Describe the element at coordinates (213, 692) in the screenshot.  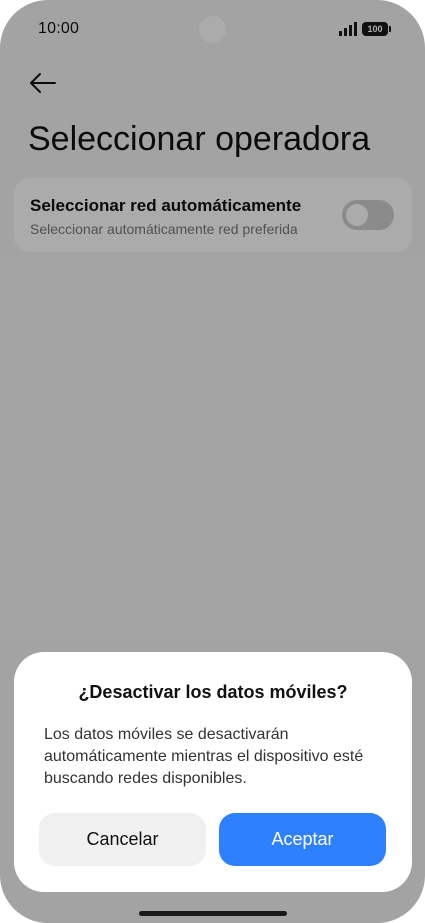
I see `dialog-title: ¿Desactivar los datos móviles?` at that location.